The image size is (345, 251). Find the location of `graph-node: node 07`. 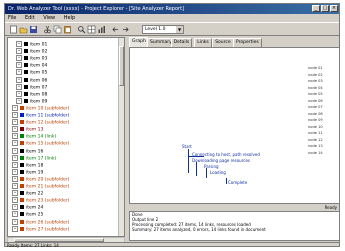

graph-node: node 07 is located at coordinates (315, 107).